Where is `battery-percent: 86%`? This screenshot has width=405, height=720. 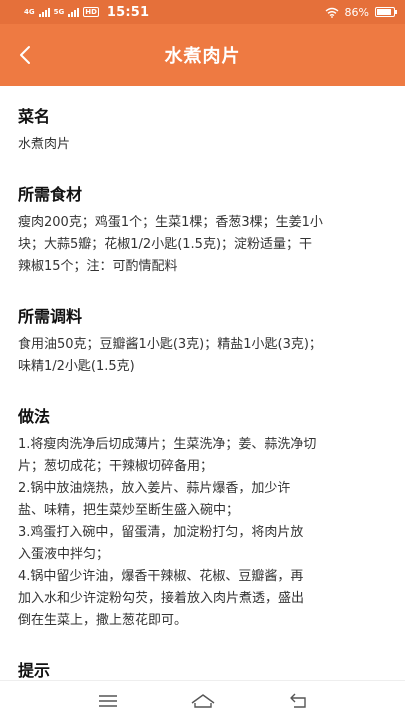 battery-percent: 86% is located at coordinates (356, 12).